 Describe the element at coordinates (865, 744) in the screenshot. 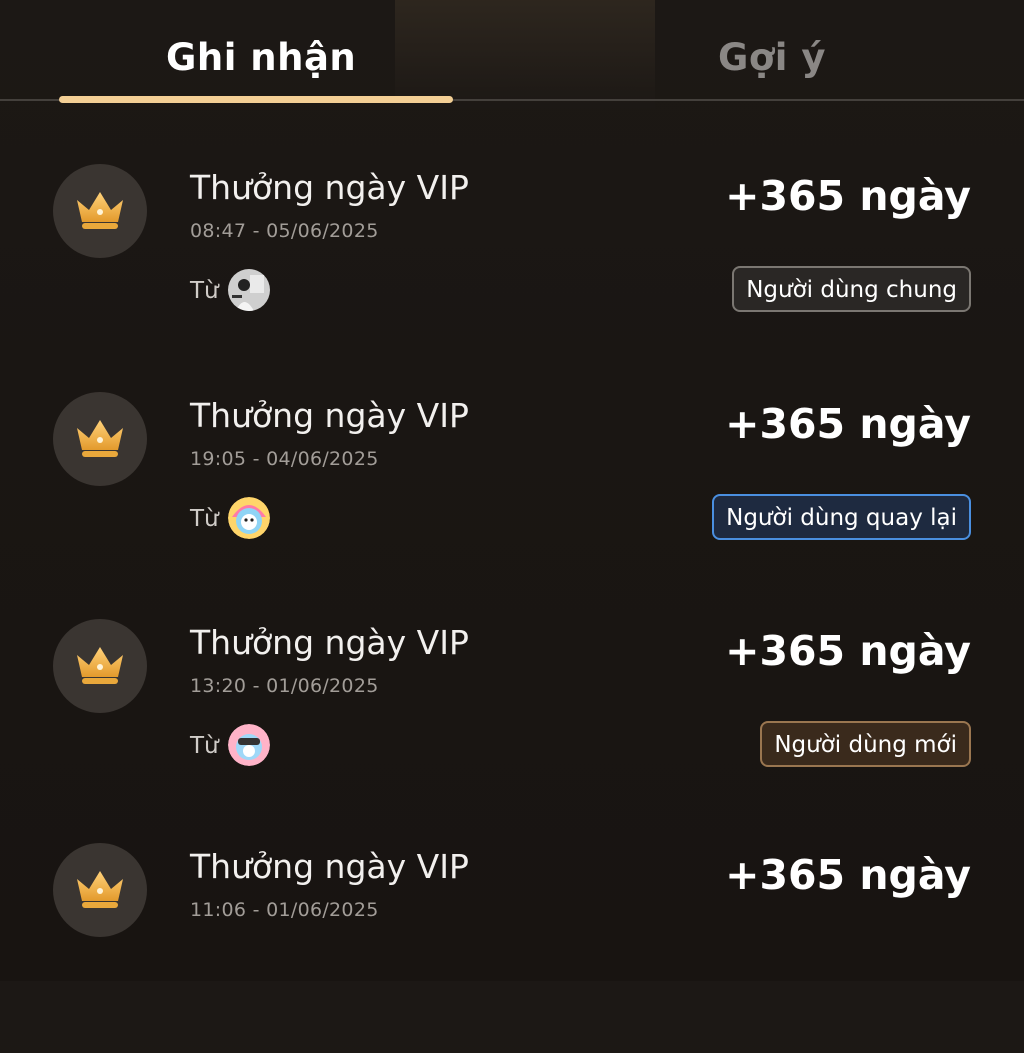

I see `user-type-badge: Người dùng mới` at that location.